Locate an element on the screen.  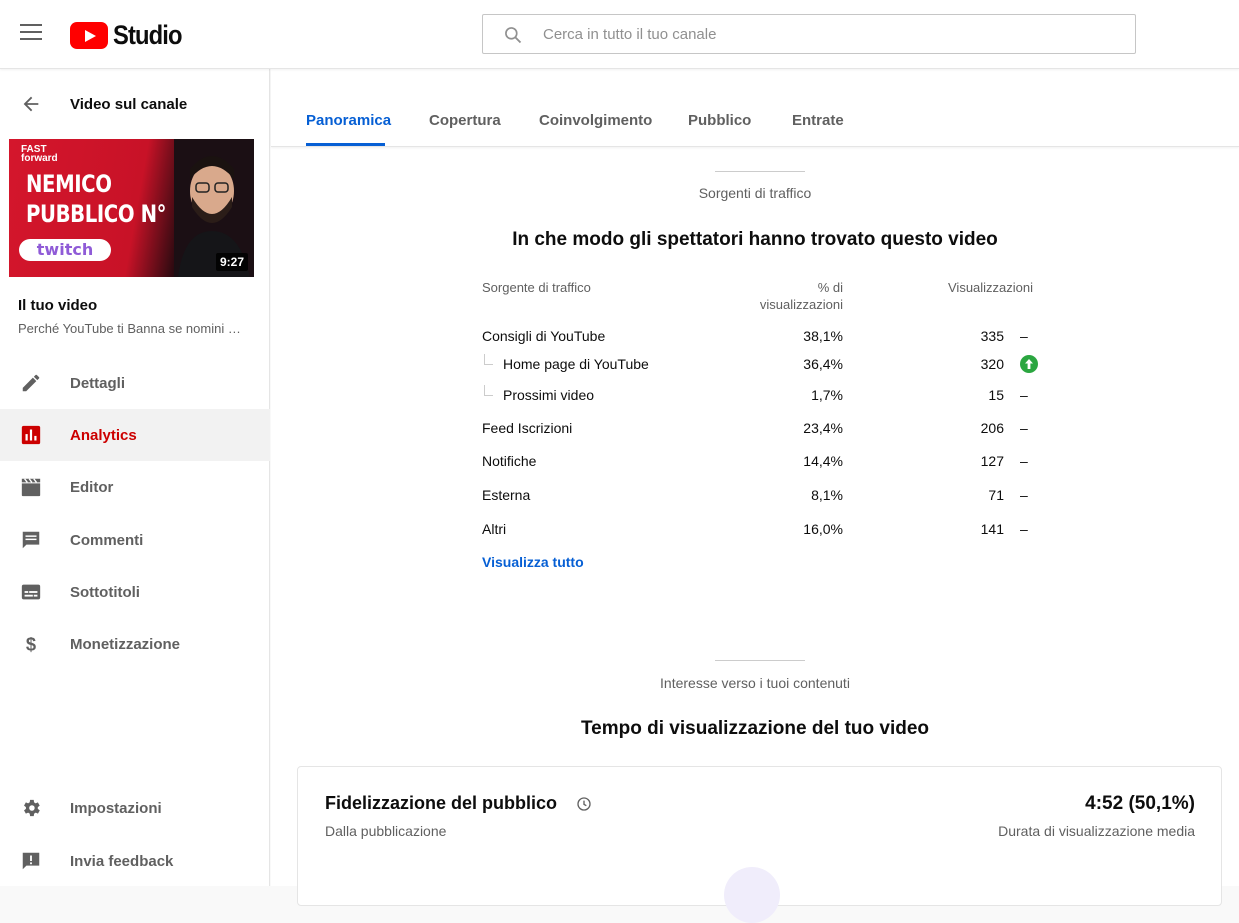
retention-title: Fidelizzazione del pubblico is located at coordinates (441, 803).